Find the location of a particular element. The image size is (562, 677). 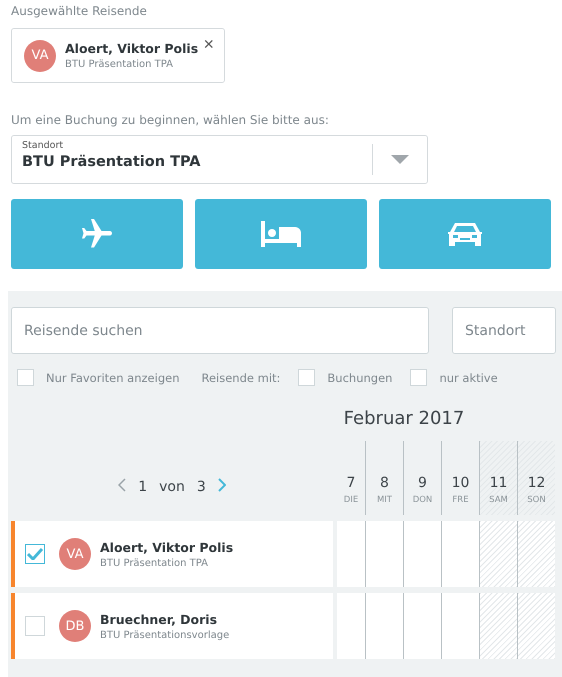

traveler-org: BTU Präsentationsvorlage is located at coordinates (165, 635).